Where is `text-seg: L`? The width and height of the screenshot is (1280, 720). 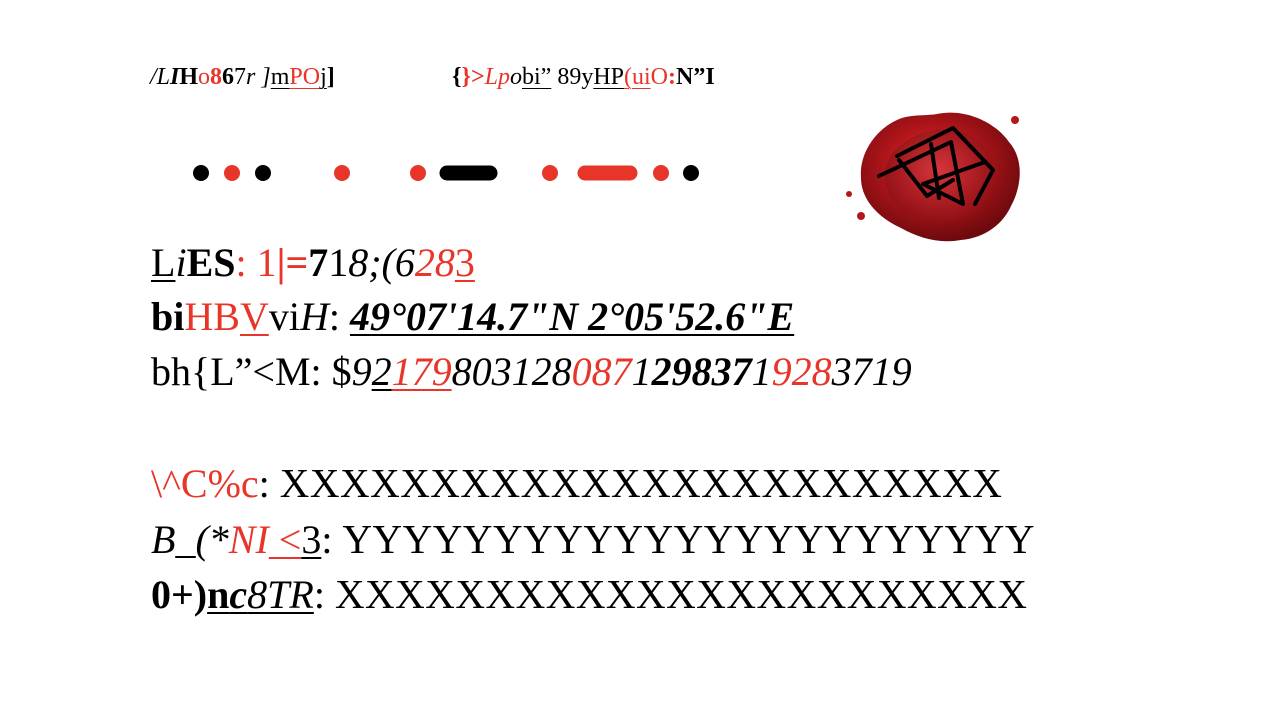 text-seg: L is located at coordinates (163, 262).